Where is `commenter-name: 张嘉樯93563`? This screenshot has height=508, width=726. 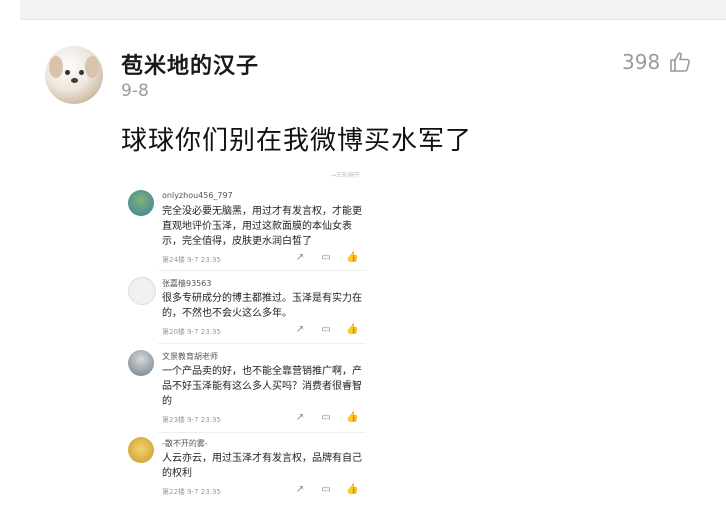 commenter-name: 张嘉樯93563 is located at coordinates (187, 283).